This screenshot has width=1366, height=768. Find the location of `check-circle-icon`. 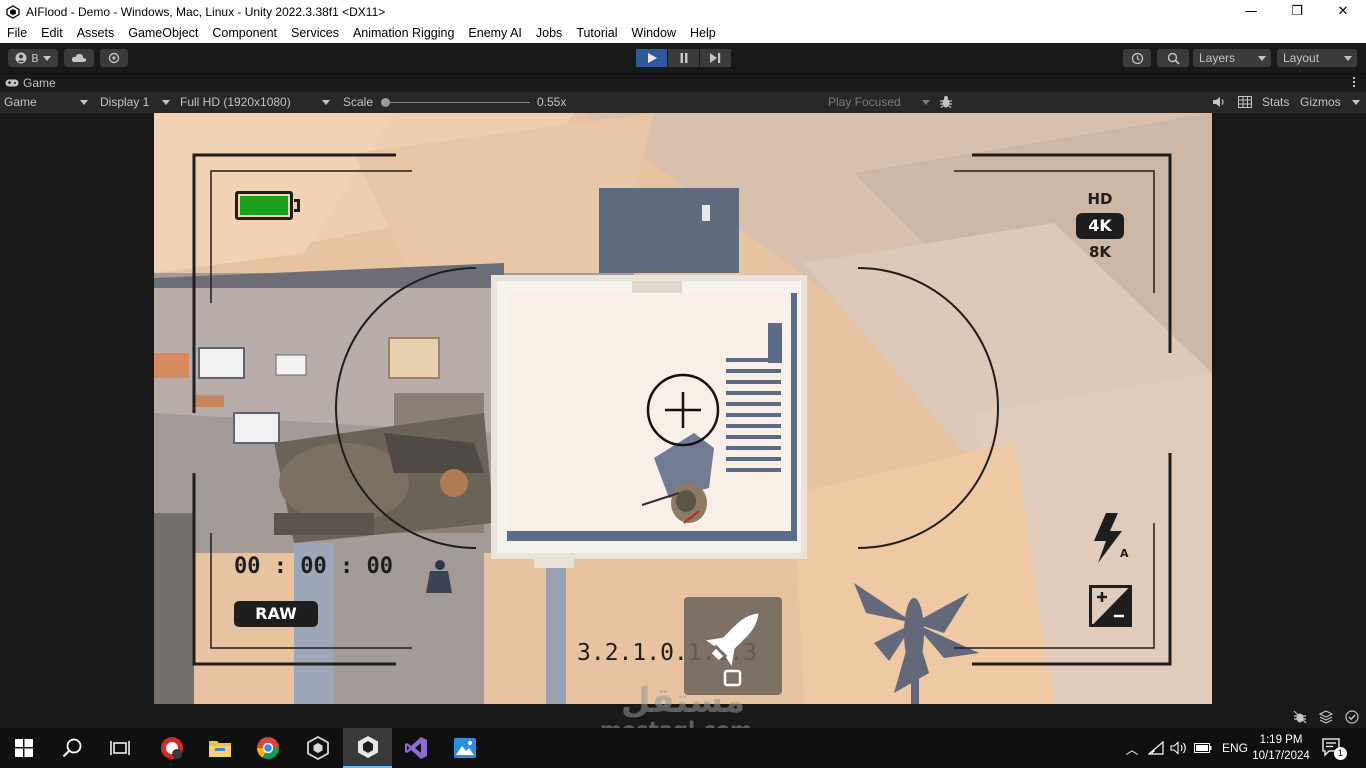

check-circle-icon is located at coordinates (1352, 717).